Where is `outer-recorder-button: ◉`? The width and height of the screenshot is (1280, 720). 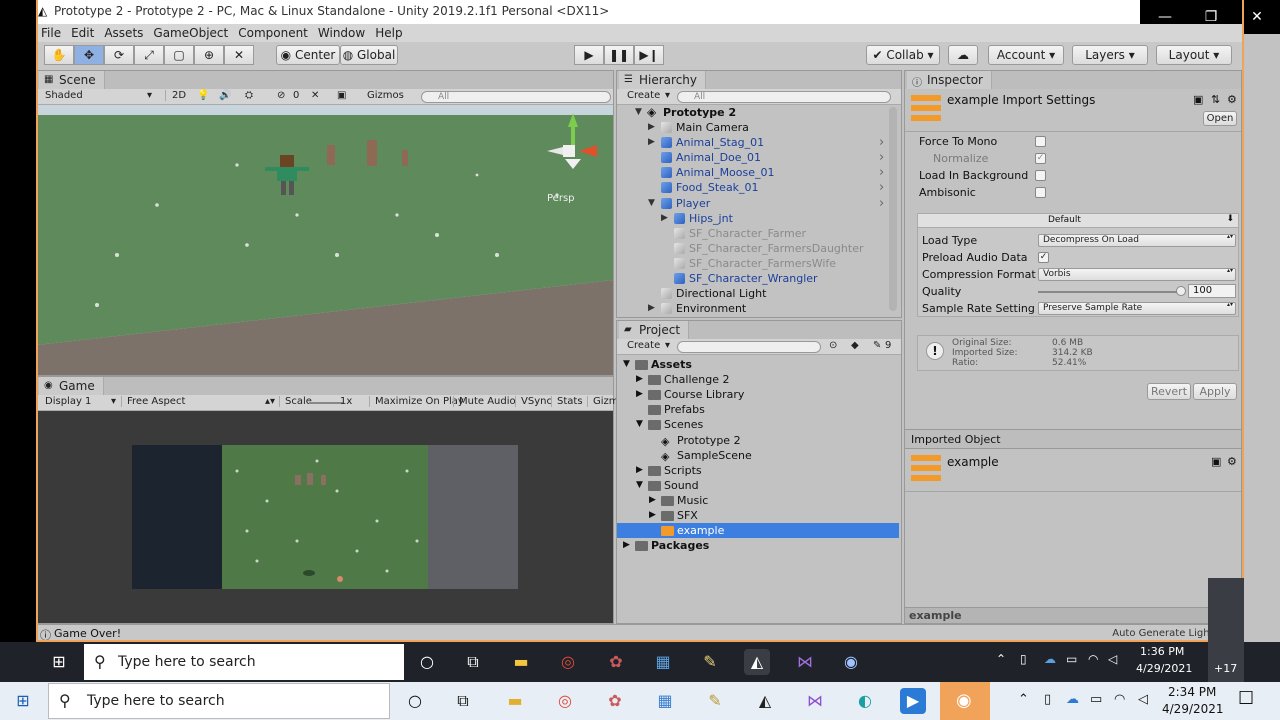 outer-recorder-button: ◉ is located at coordinates (965, 701).